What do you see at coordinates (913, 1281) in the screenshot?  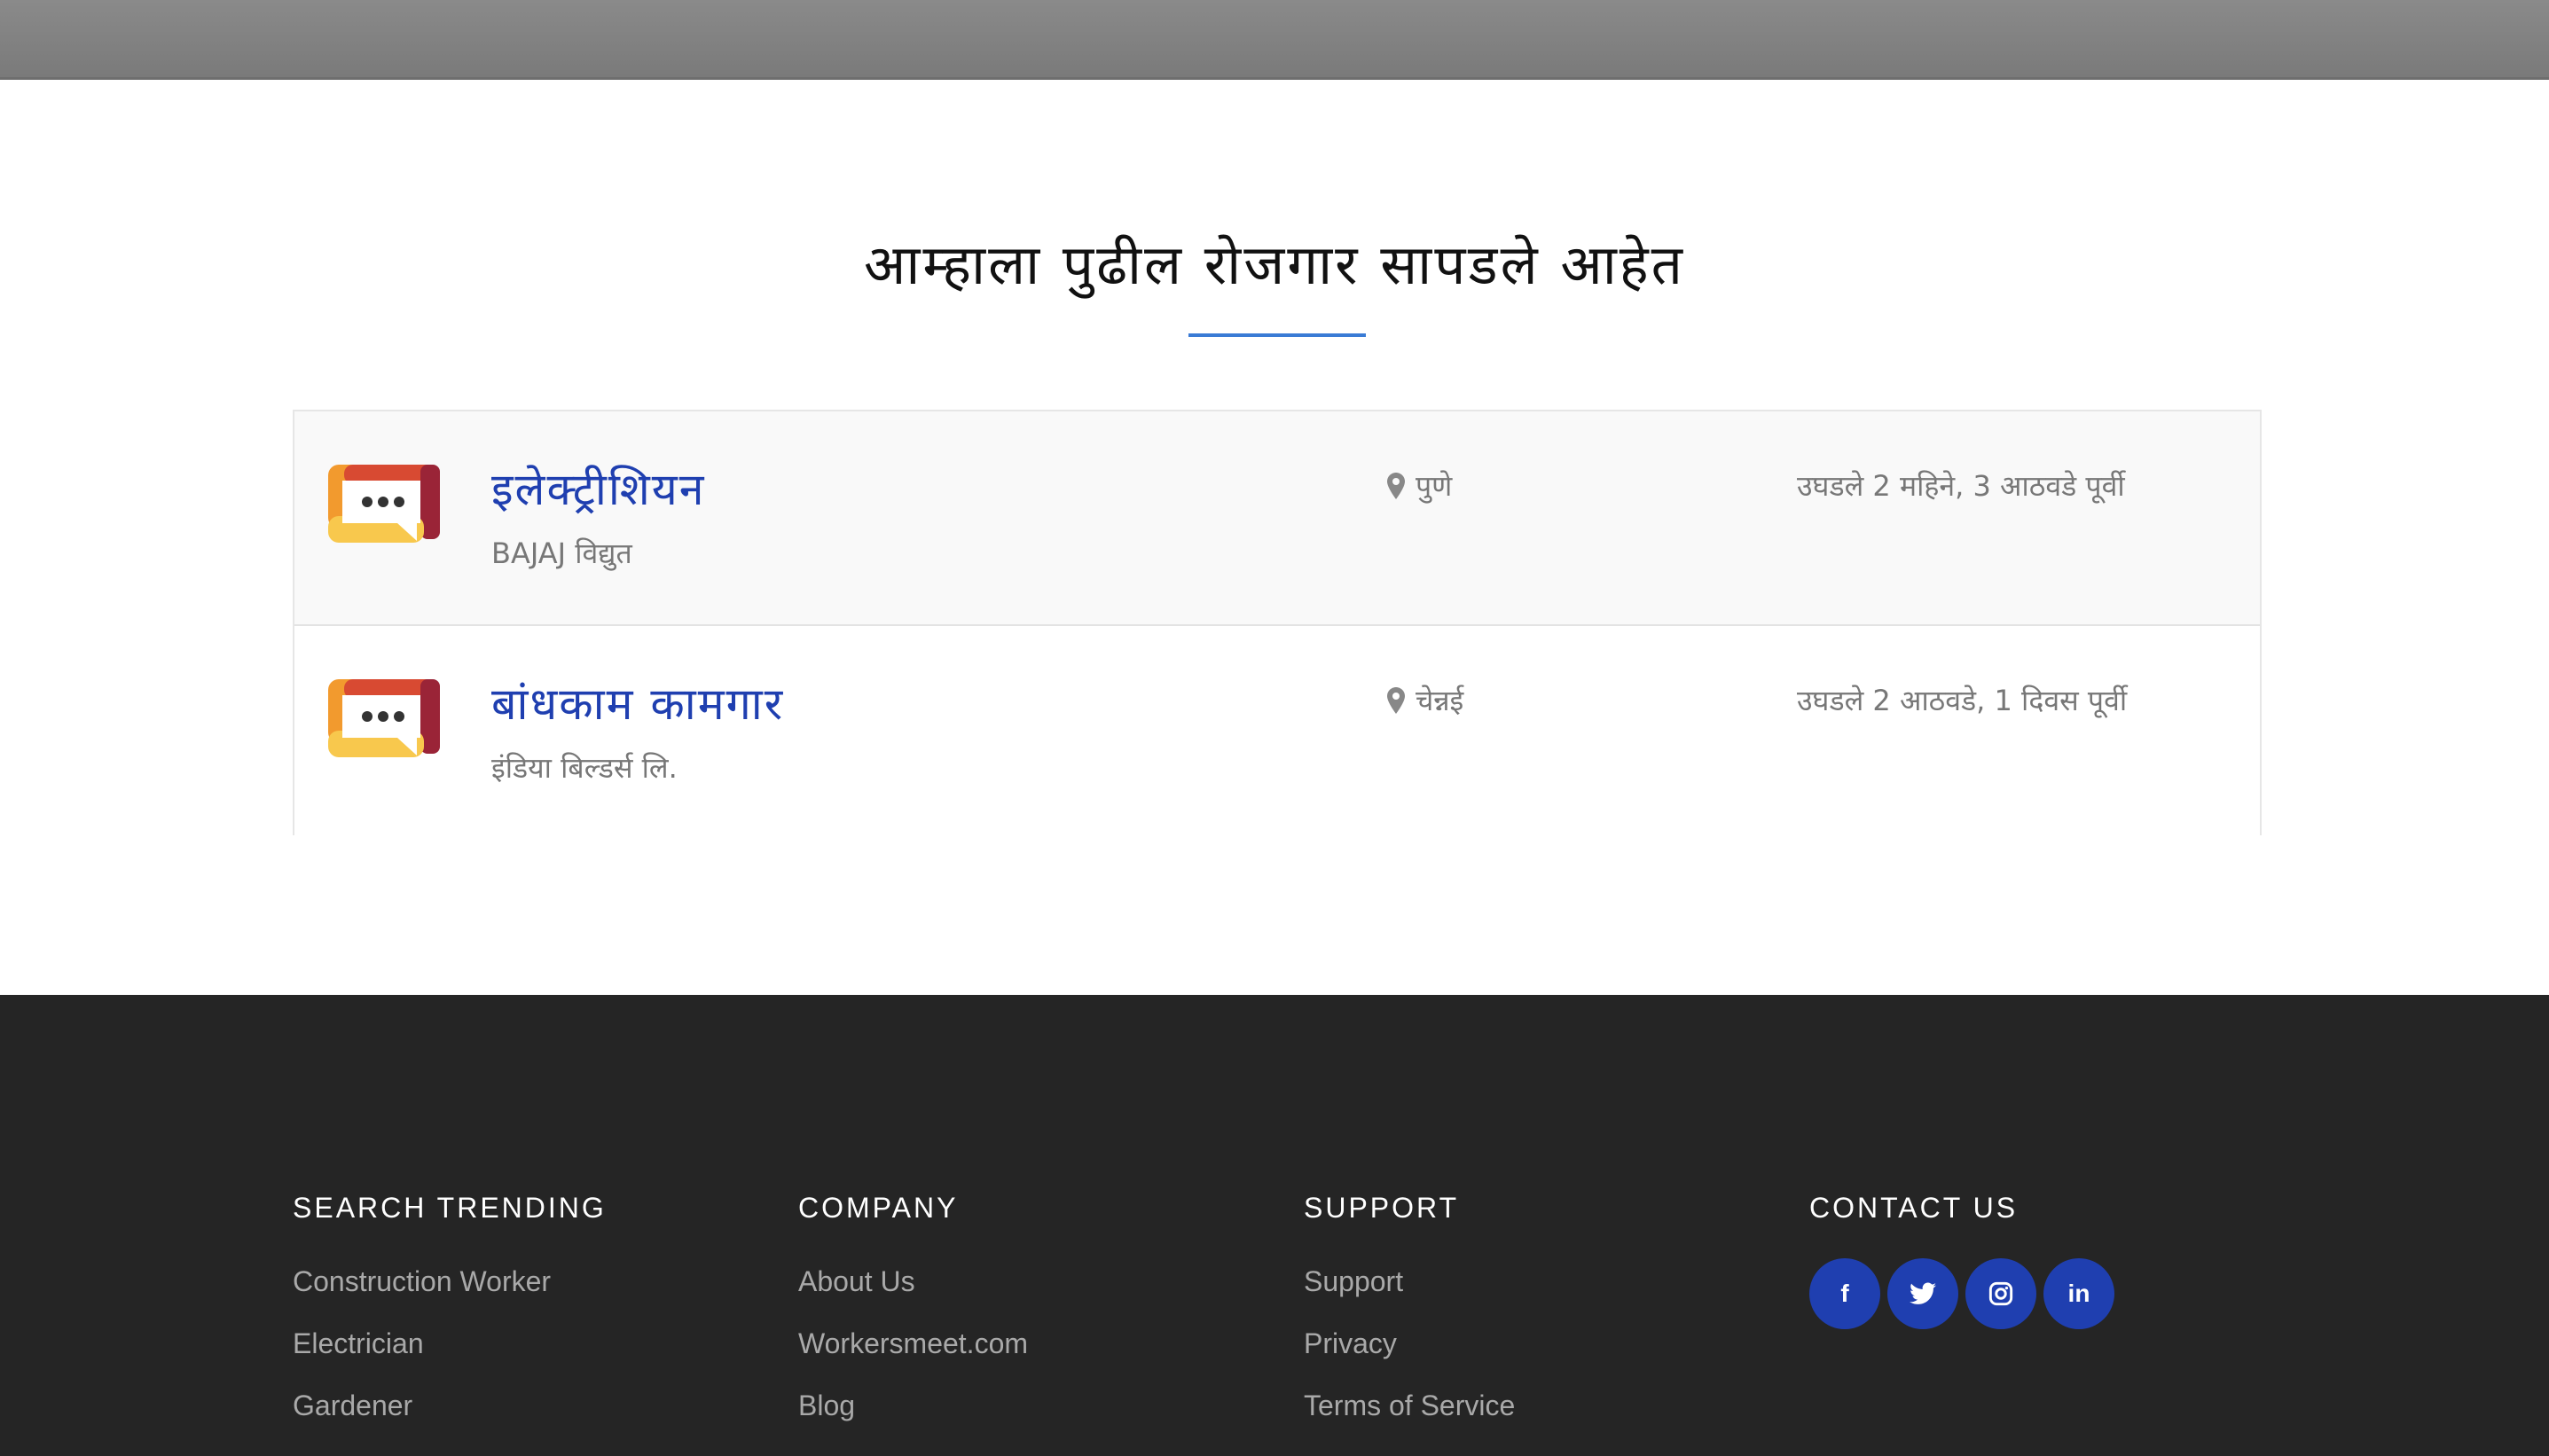 I see `footer-link-about-us: About Us` at bounding box center [913, 1281].